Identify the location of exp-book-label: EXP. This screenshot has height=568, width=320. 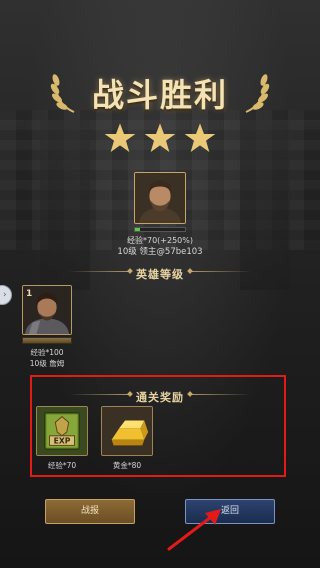
(62, 440).